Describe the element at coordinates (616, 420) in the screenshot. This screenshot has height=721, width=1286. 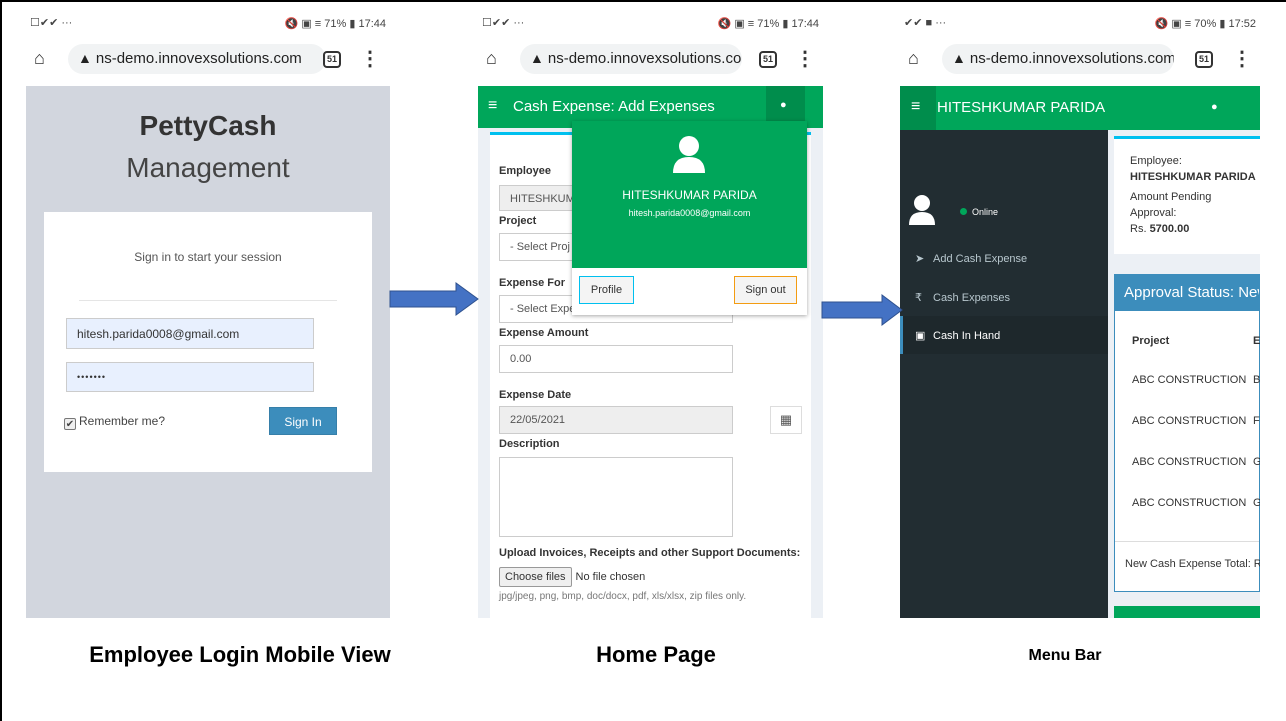
I see `date-field: 22/05/2021` at that location.